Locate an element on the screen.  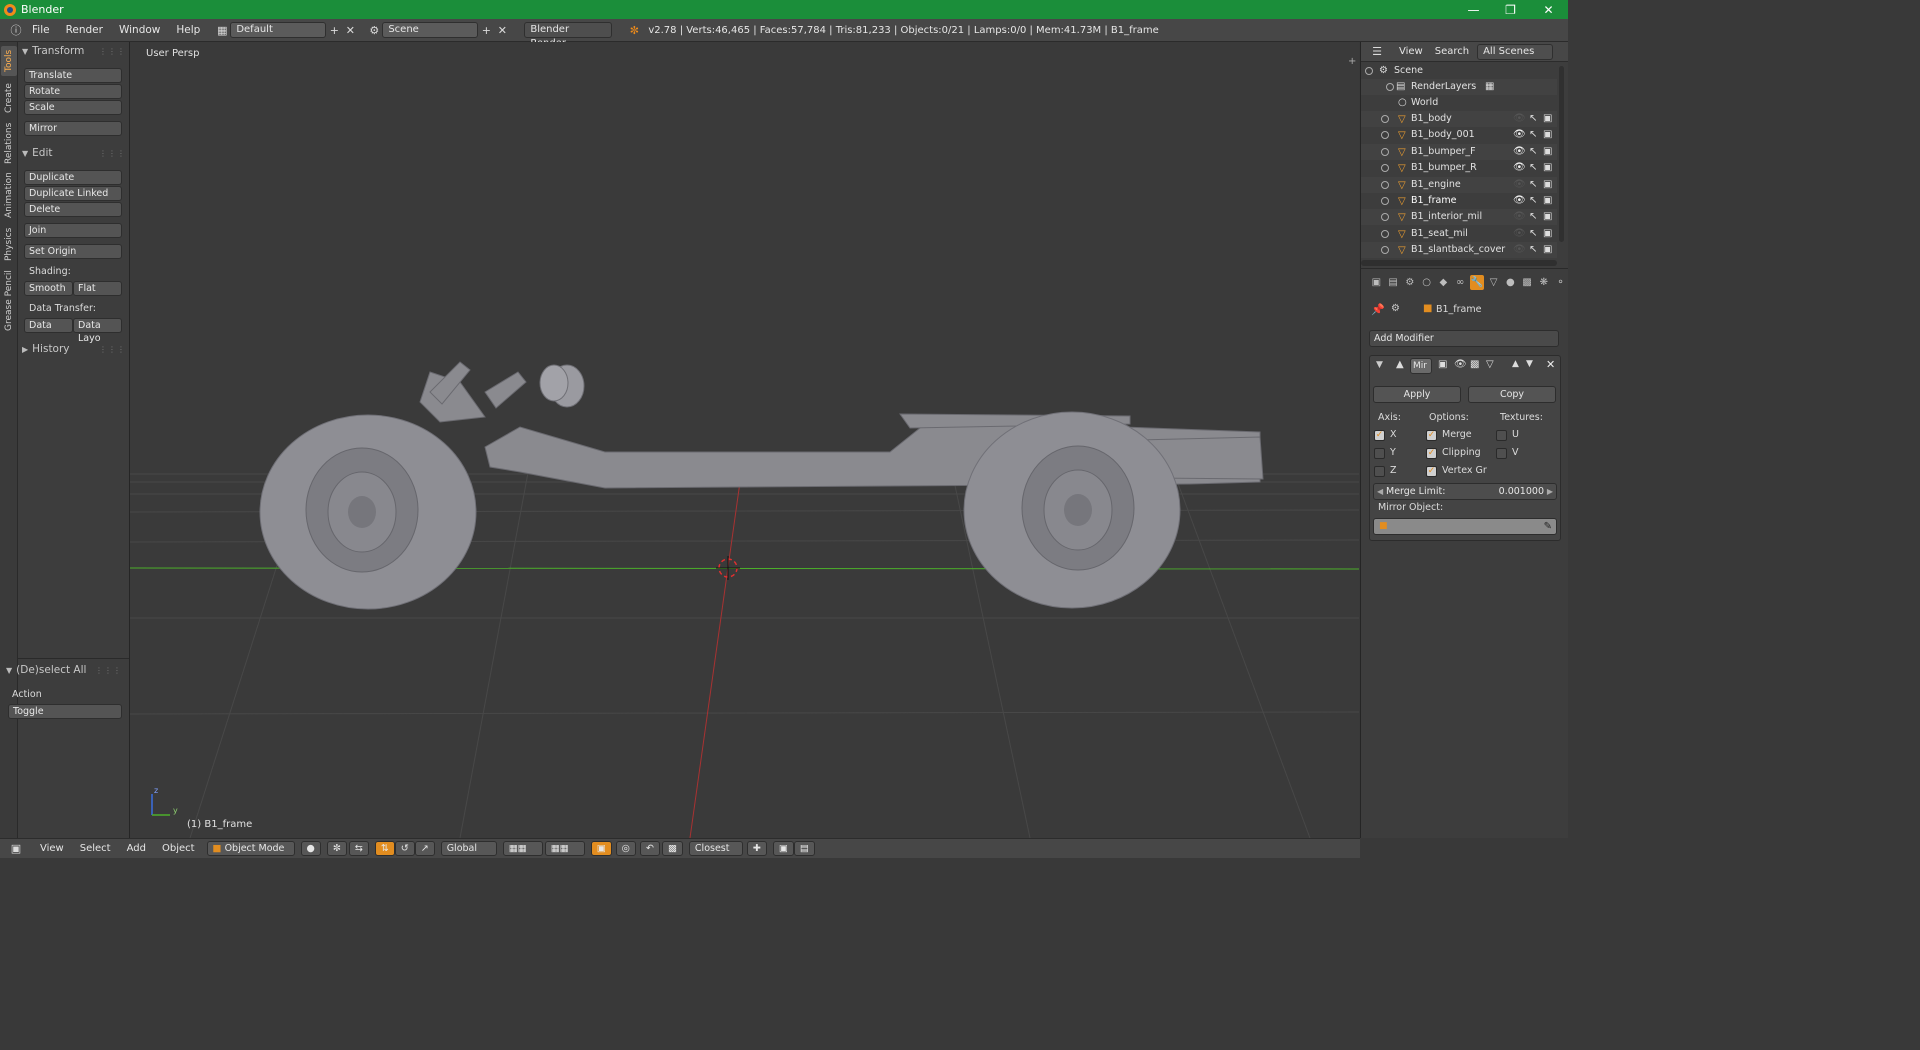
outliner-horizontal-scrollbar is located at coordinates (1459, 263).